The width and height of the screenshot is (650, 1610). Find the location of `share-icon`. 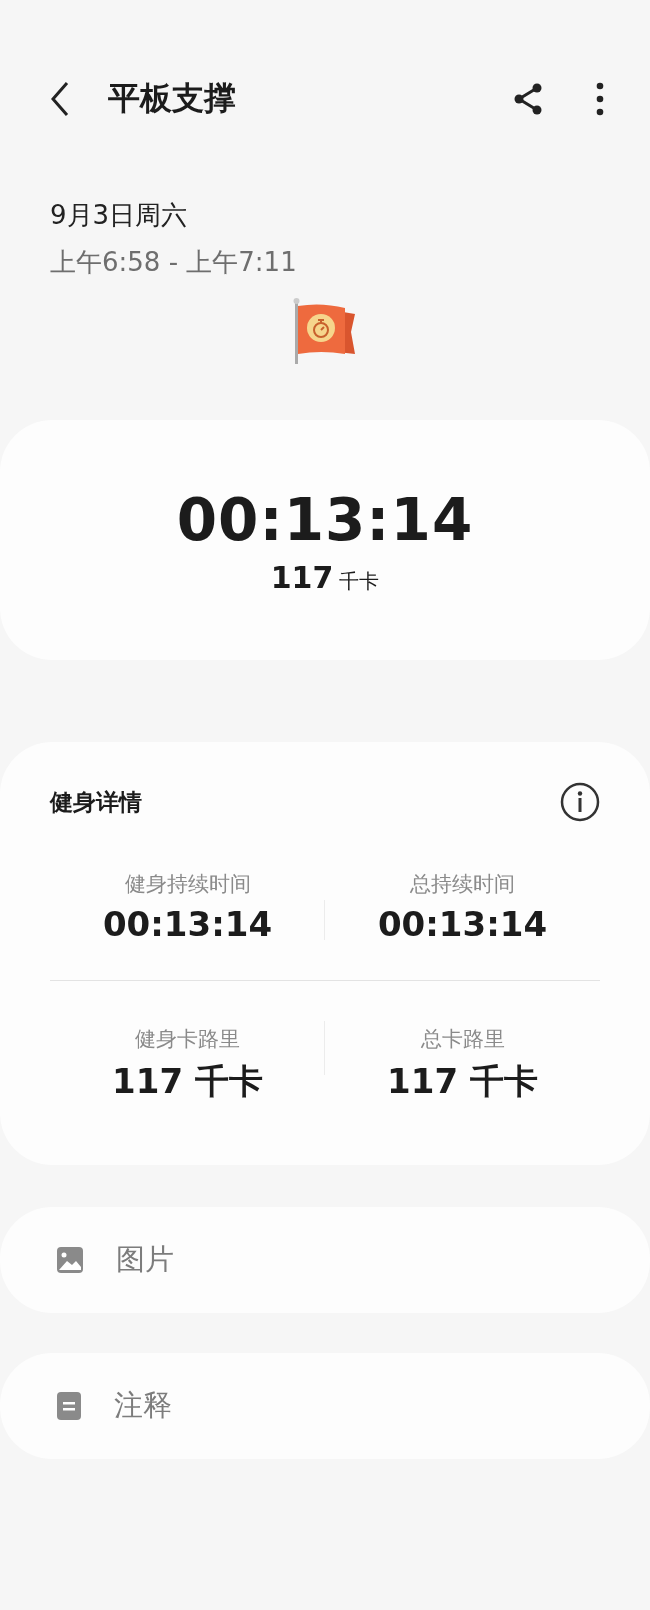

share-icon is located at coordinates (528, 99).